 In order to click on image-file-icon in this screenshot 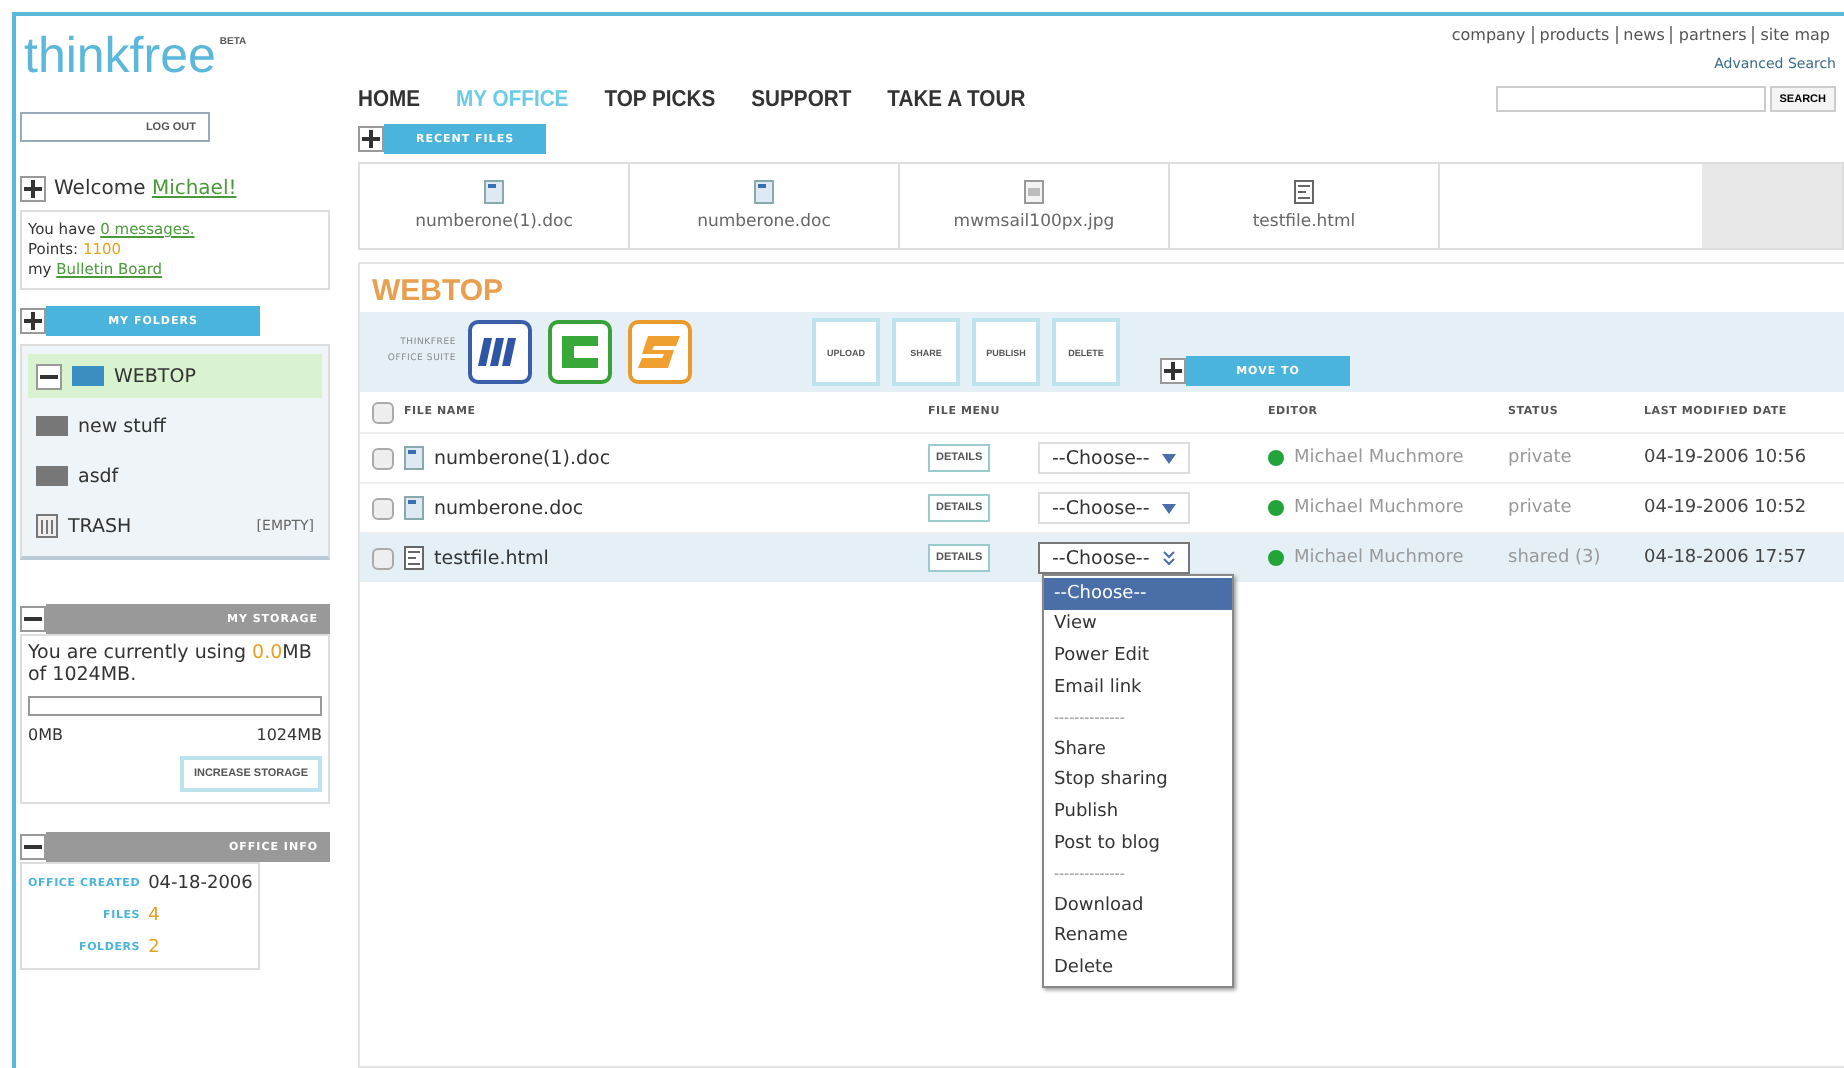, I will do `click(1034, 192)`.